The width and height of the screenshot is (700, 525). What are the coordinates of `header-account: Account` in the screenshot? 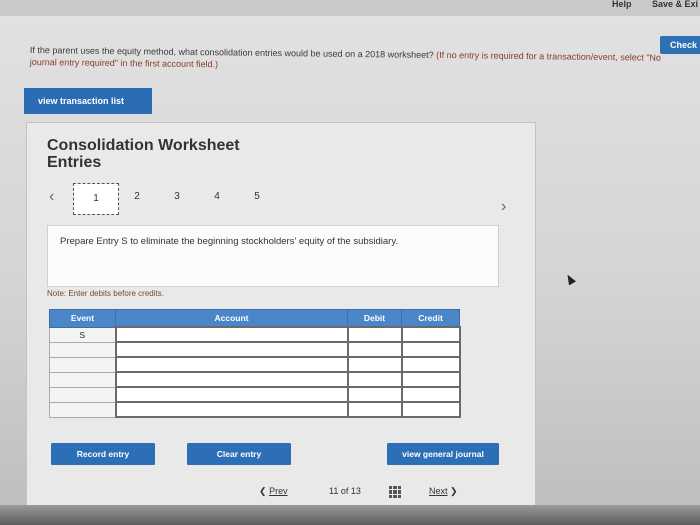 It's located at (231, 318).